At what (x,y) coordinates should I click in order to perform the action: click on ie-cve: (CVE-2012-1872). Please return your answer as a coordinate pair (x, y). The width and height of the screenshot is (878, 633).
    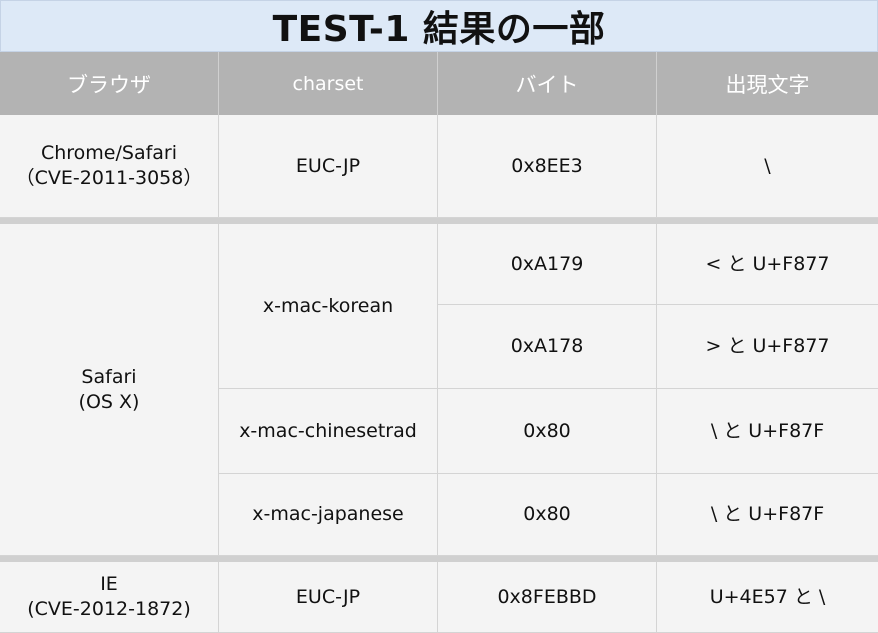
    Looking at the image, I should click on (109, 609).